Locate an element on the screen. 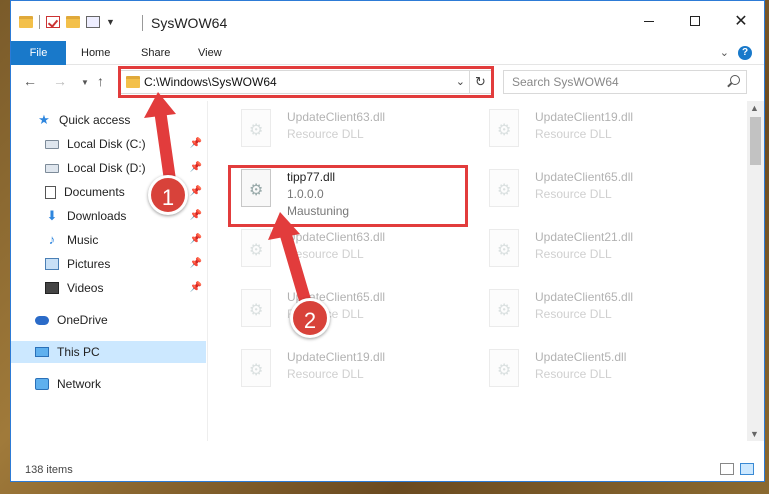 The height and width of the screenshot is (494, 769). step-2-badge: 2 is located at coordinates (310, 318).